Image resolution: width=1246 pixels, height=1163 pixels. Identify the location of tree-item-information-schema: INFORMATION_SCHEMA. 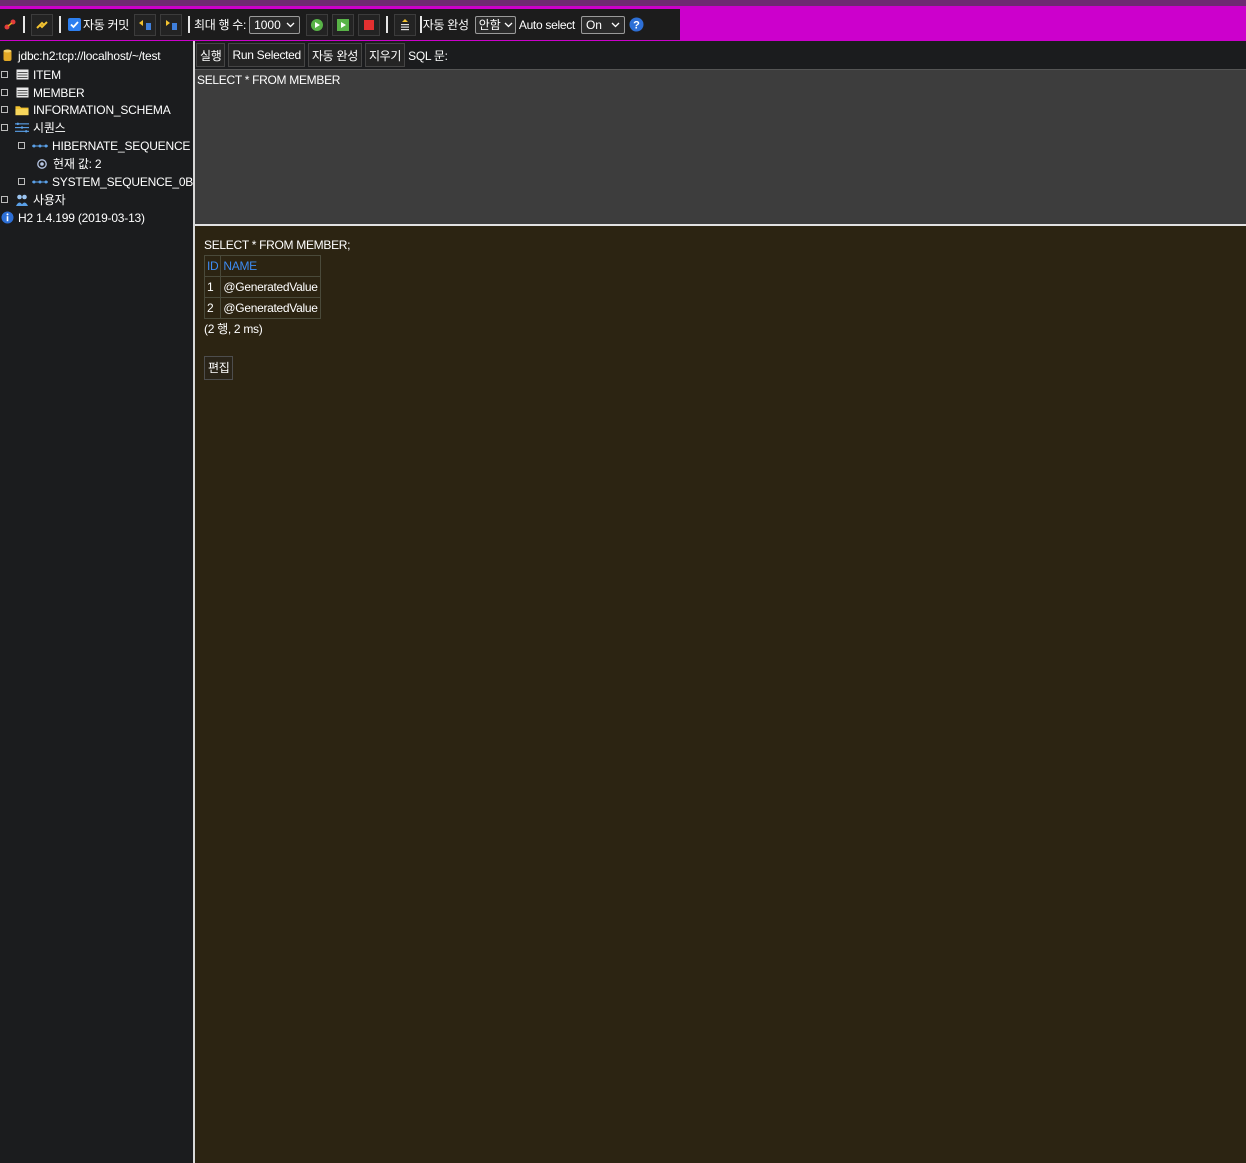
(86, 109).